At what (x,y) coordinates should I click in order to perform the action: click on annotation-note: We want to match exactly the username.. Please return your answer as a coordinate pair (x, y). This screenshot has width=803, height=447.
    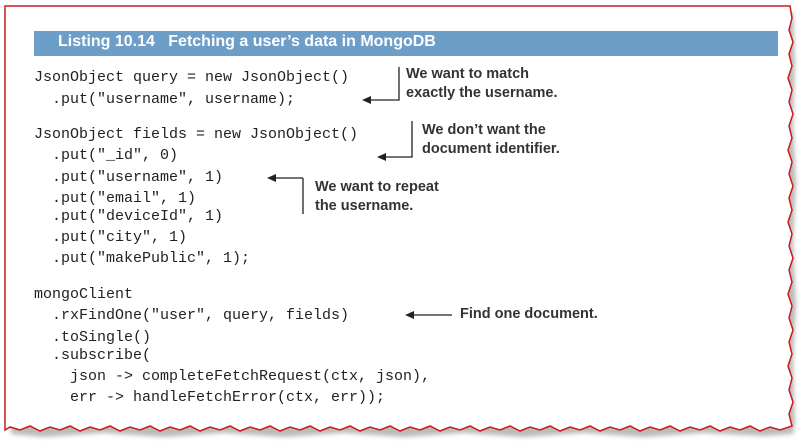
    Looking at the image, I should click on (482, 84).